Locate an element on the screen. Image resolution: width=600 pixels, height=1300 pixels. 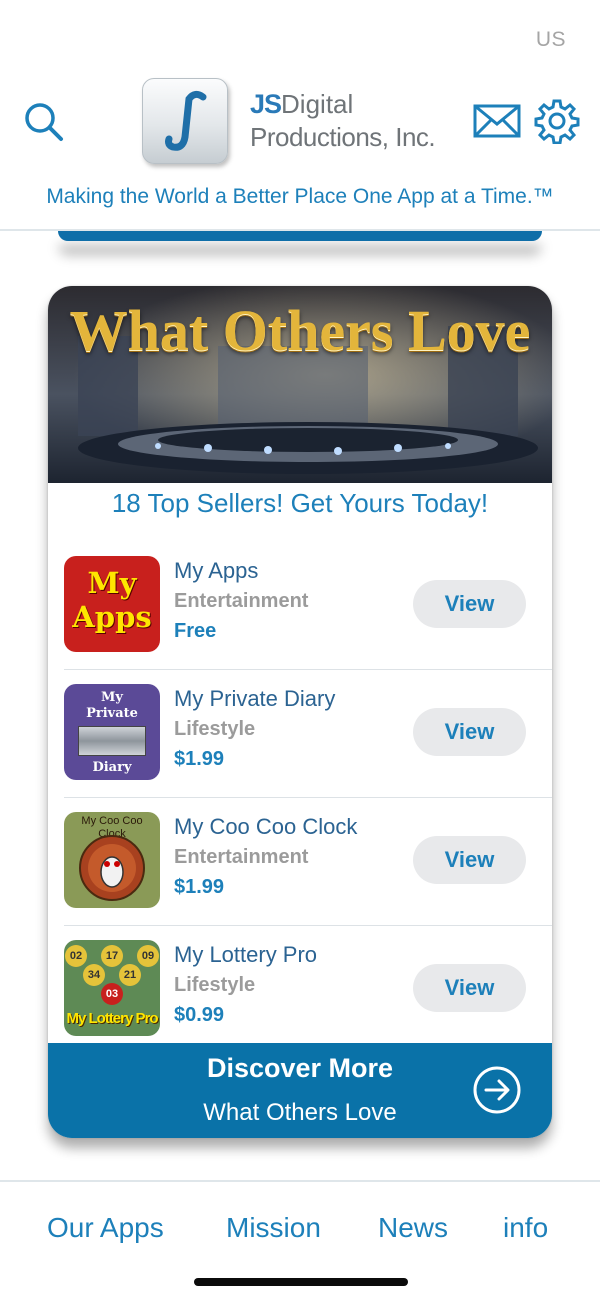
company-name: JSDigital Productions, Inc. is located at coordinates (365, 120).